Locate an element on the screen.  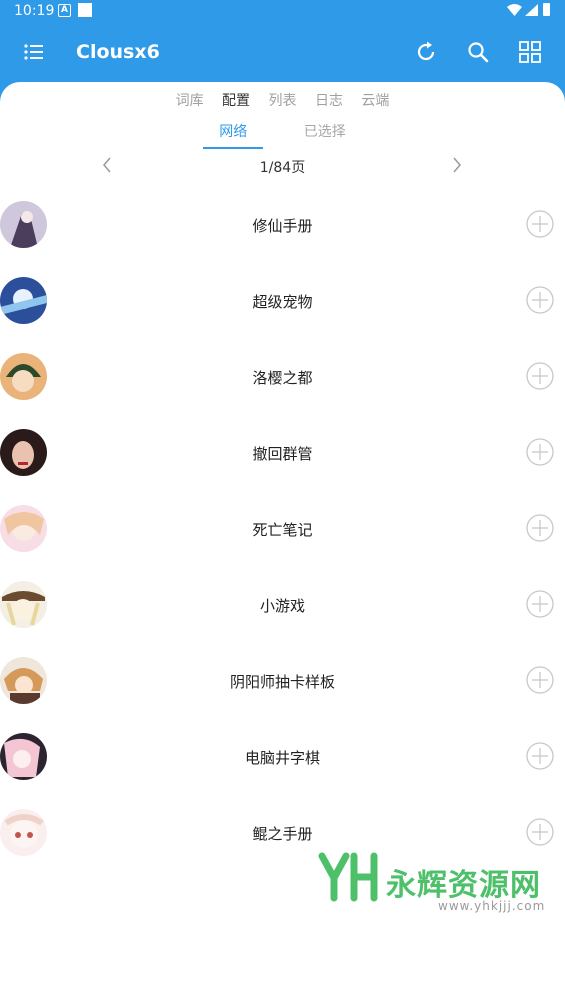
item-name: 小游戏 is located at coordinates (282, 606).